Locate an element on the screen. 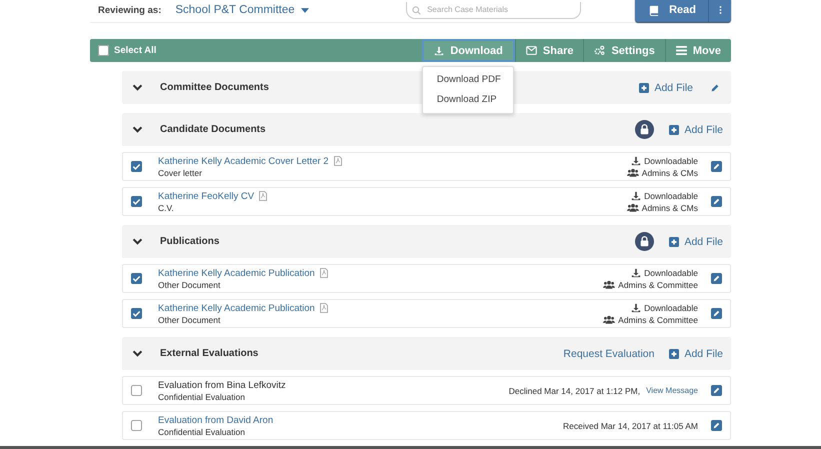 Image resolution: width=821 pixels, height=449 pixels. menu-item: Download PDF is located at coordinates (467, 80).